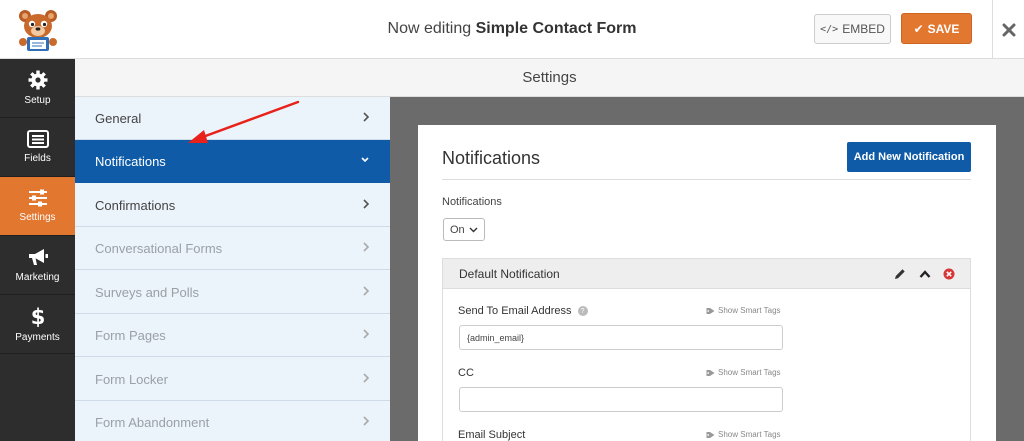 The image size is (1024, 441). What do you see at coordinates (131, 379) in the screenshot?
I see `panel-item-label: Form Locker` at bounding box center [131, 379].